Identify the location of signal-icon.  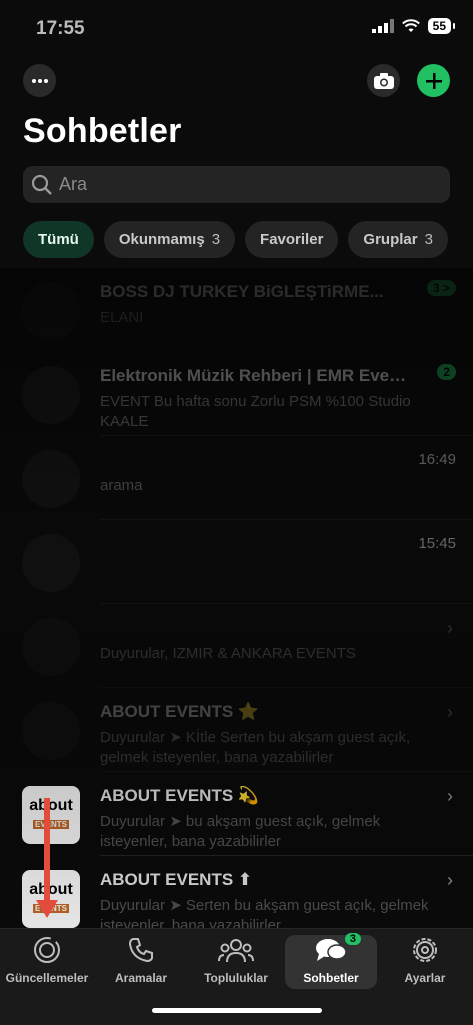
(382, 26).